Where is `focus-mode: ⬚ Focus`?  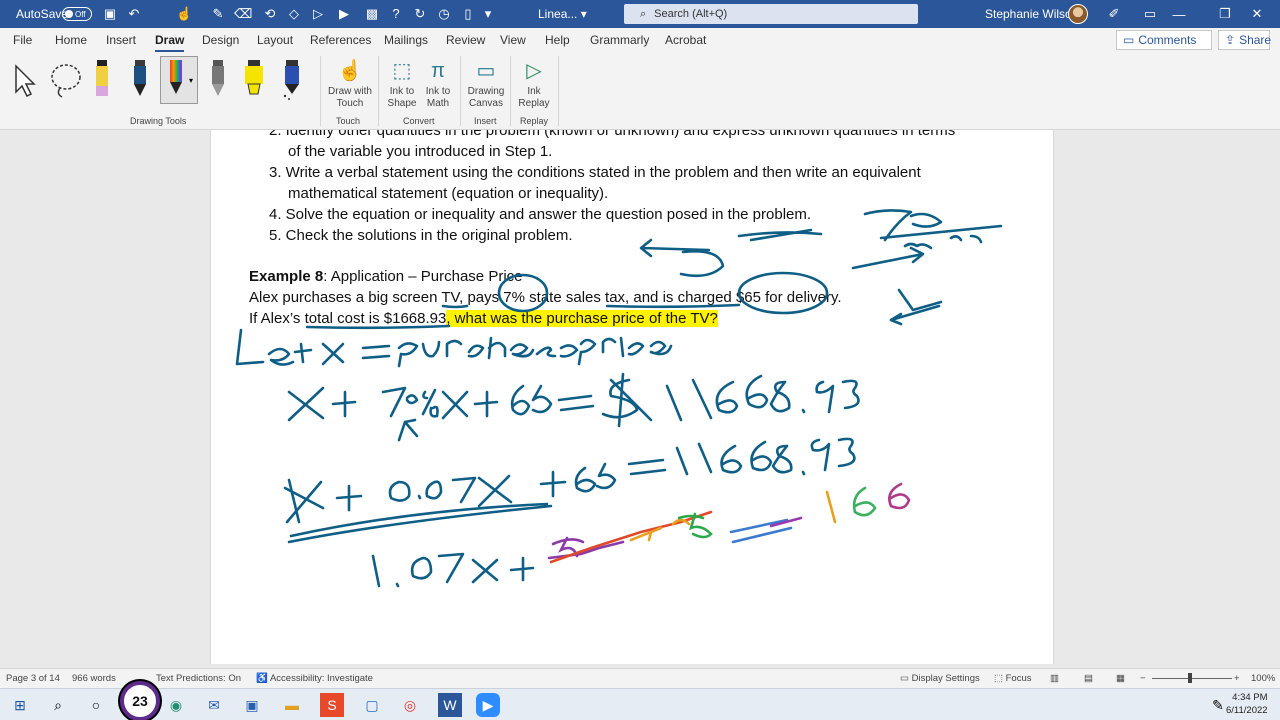
focus-mode: ⬚ Focus is located at coordinates (1013, 678).